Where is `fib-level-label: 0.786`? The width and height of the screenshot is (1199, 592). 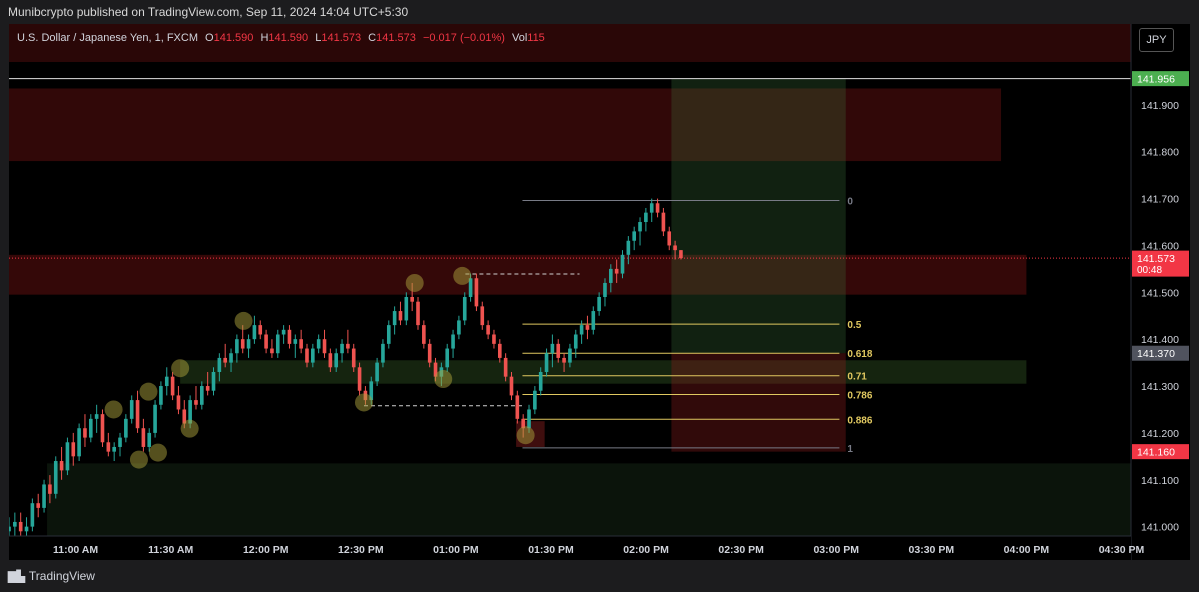
fib-level-label: 0.786 is located at coordinates (859, 395).